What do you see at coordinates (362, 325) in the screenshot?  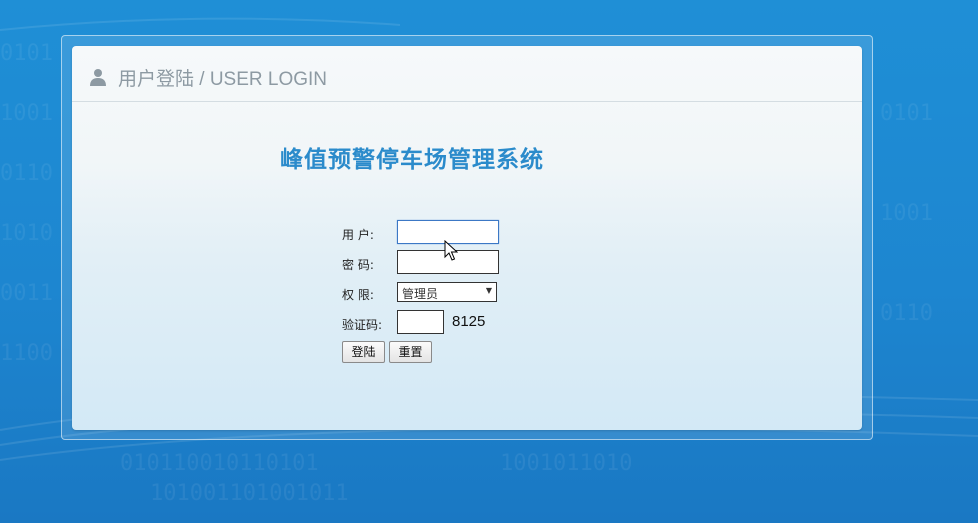 I see `captcha-label: 验证码:` at bounding box center [362, 325].